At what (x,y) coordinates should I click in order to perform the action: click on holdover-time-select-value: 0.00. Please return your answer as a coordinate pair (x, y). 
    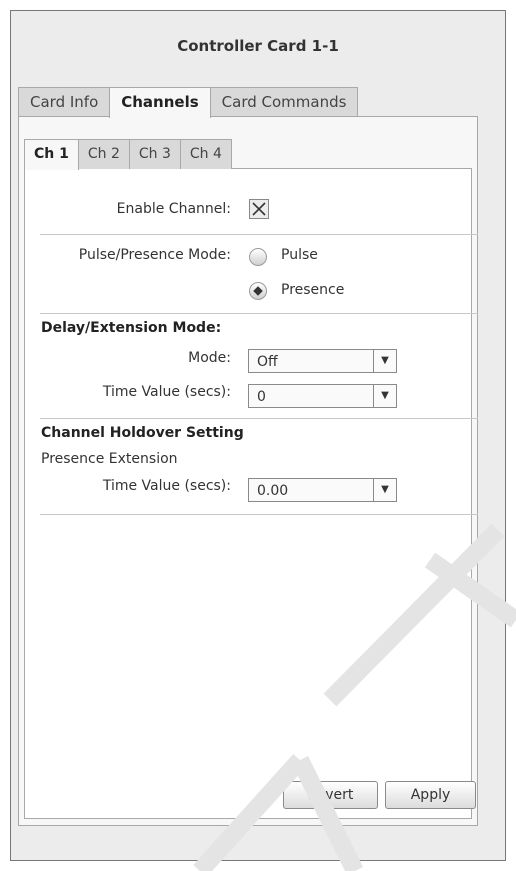
    Looking at the image, I should click on (273, 491).